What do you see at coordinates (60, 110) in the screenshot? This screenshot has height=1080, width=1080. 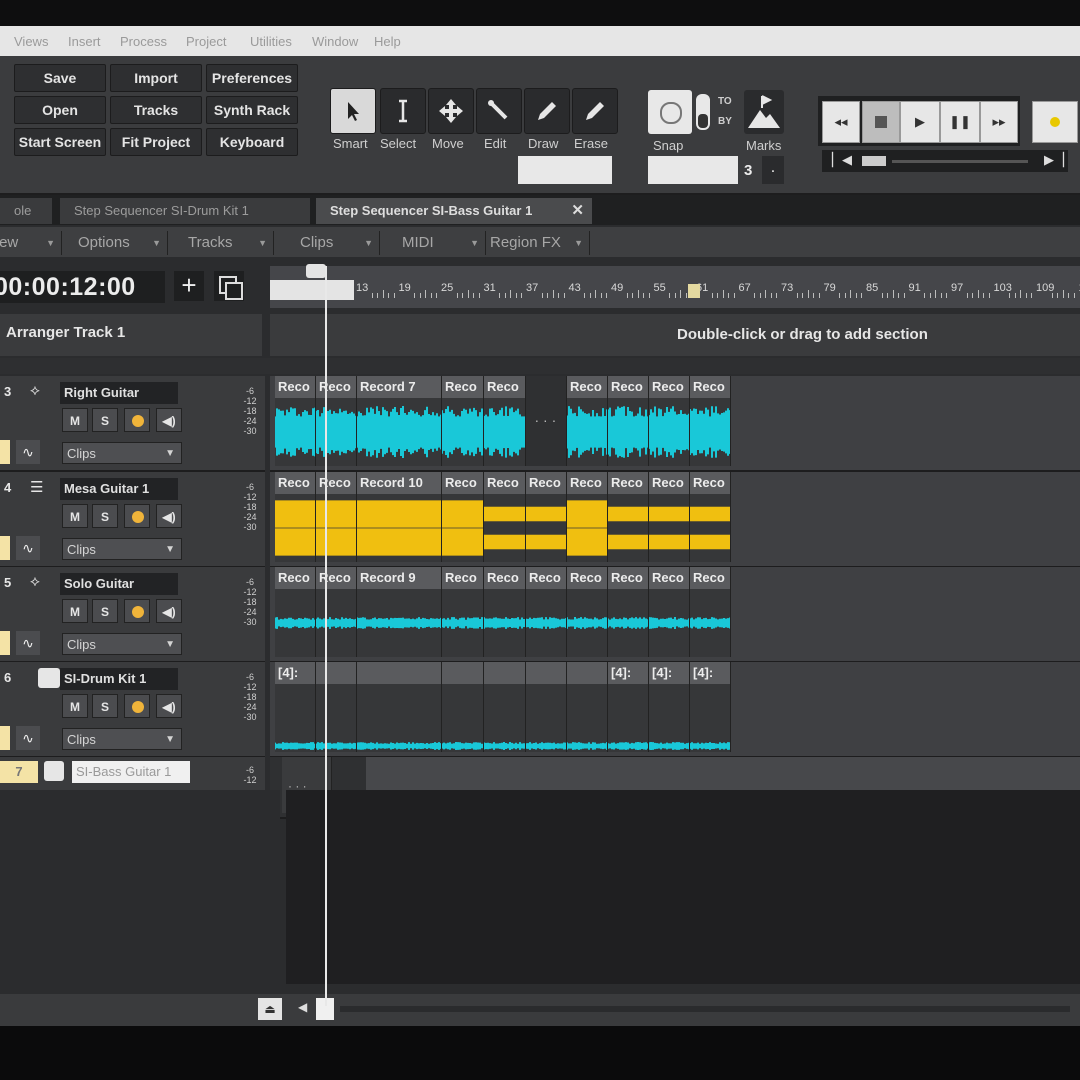 I see `open-button: Open` at bounding box center [60, 110].